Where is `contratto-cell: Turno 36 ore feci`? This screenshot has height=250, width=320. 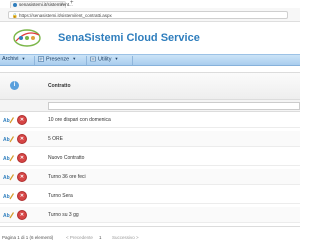 contratto-cell: Turno 36 ore feci is located at coordinates (67, 177).